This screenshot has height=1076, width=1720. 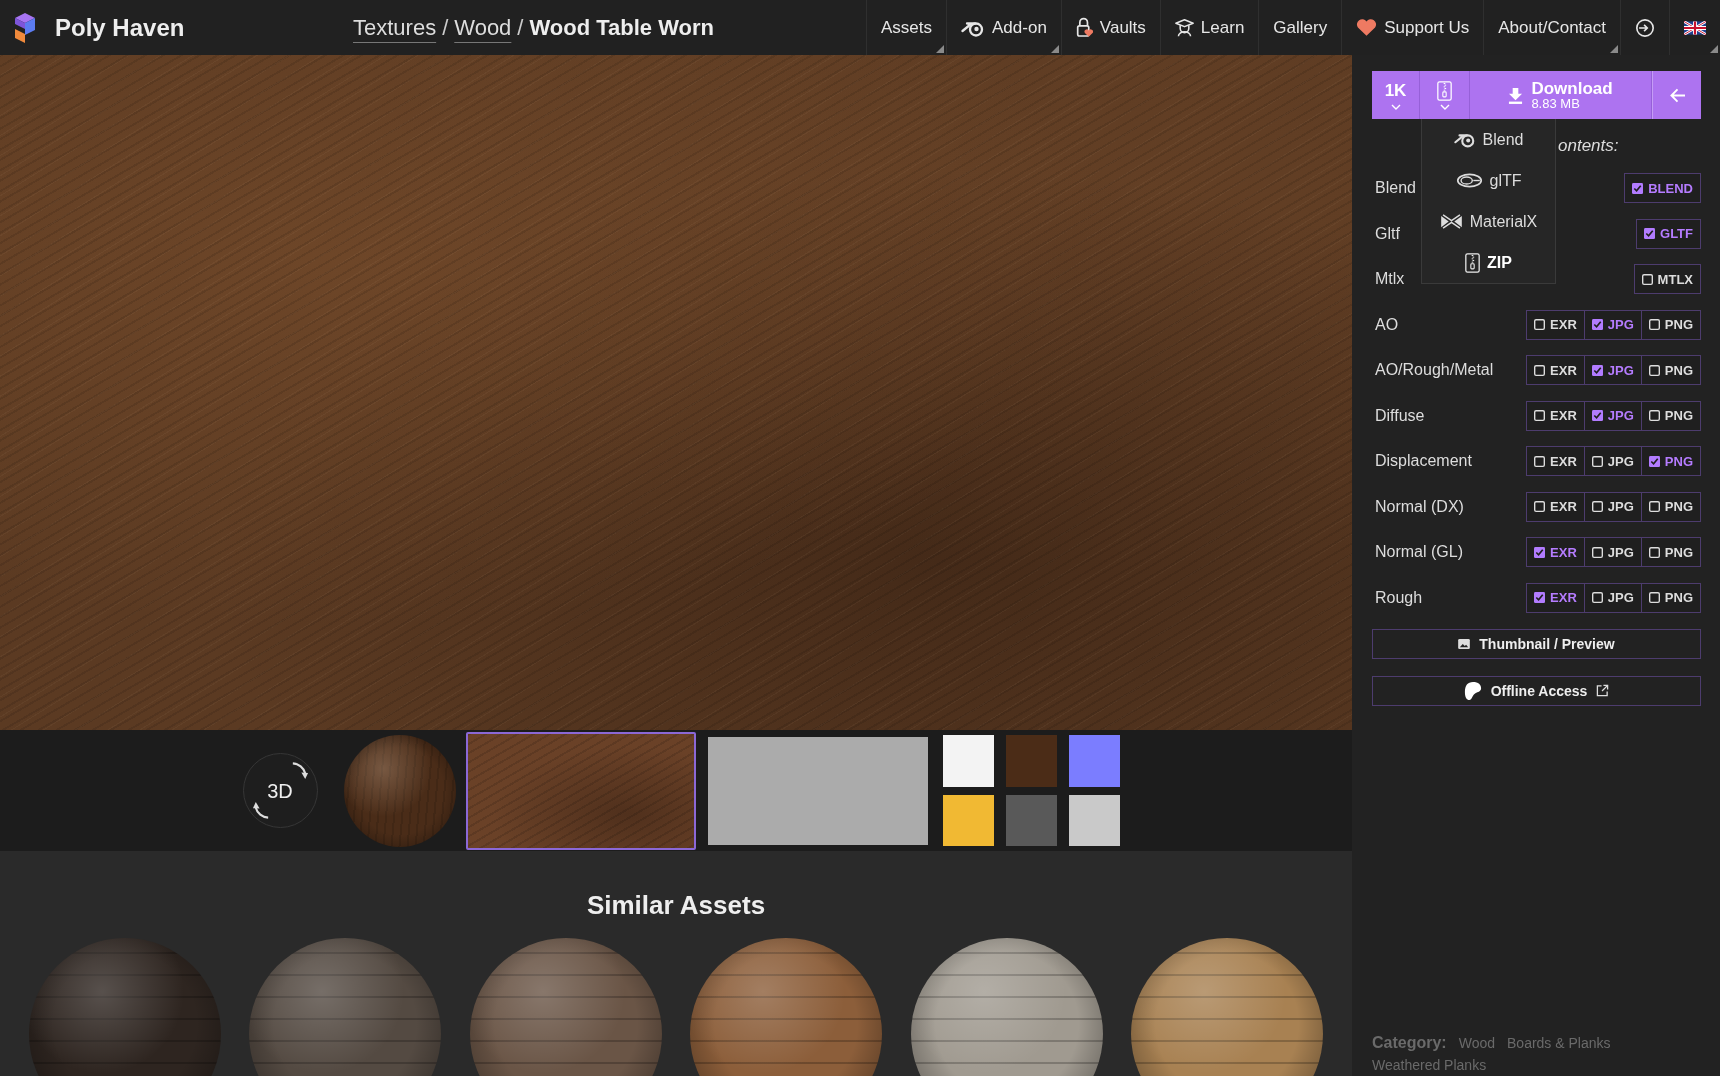 I want to click on contents-heading: ontents:, so click(x=1588, y=146).